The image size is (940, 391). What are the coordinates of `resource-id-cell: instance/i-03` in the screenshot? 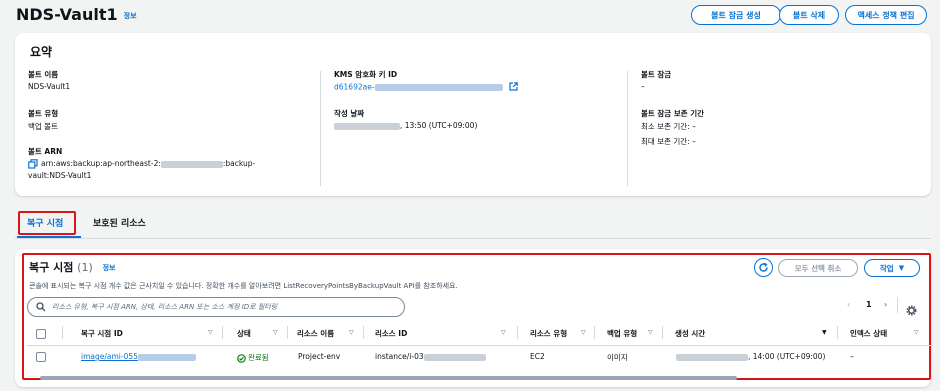 It's located at (430, 356).